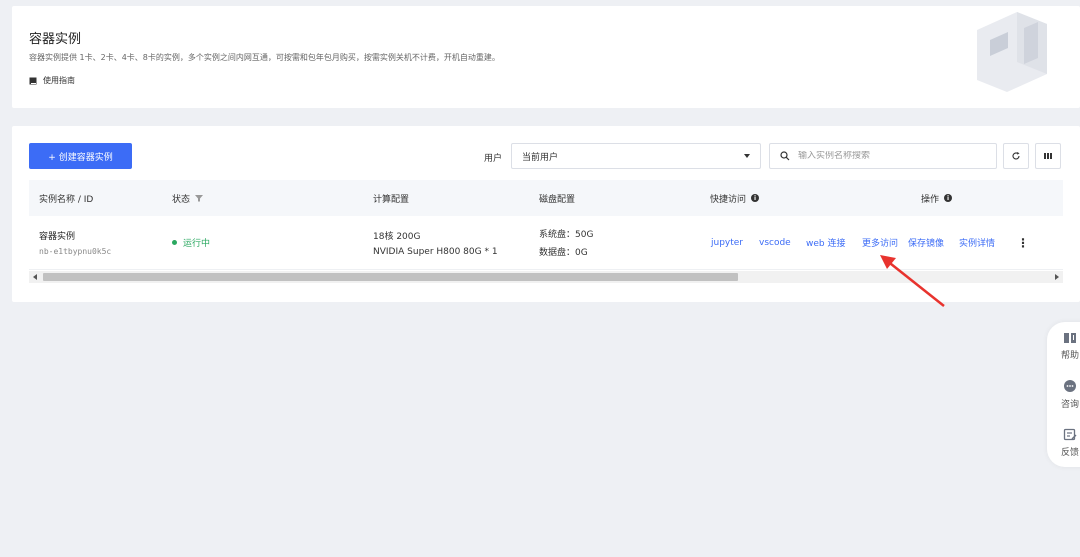 This screenshot has height=557, width=1080. I want to click on header-status: 状态, so click(188, 198).